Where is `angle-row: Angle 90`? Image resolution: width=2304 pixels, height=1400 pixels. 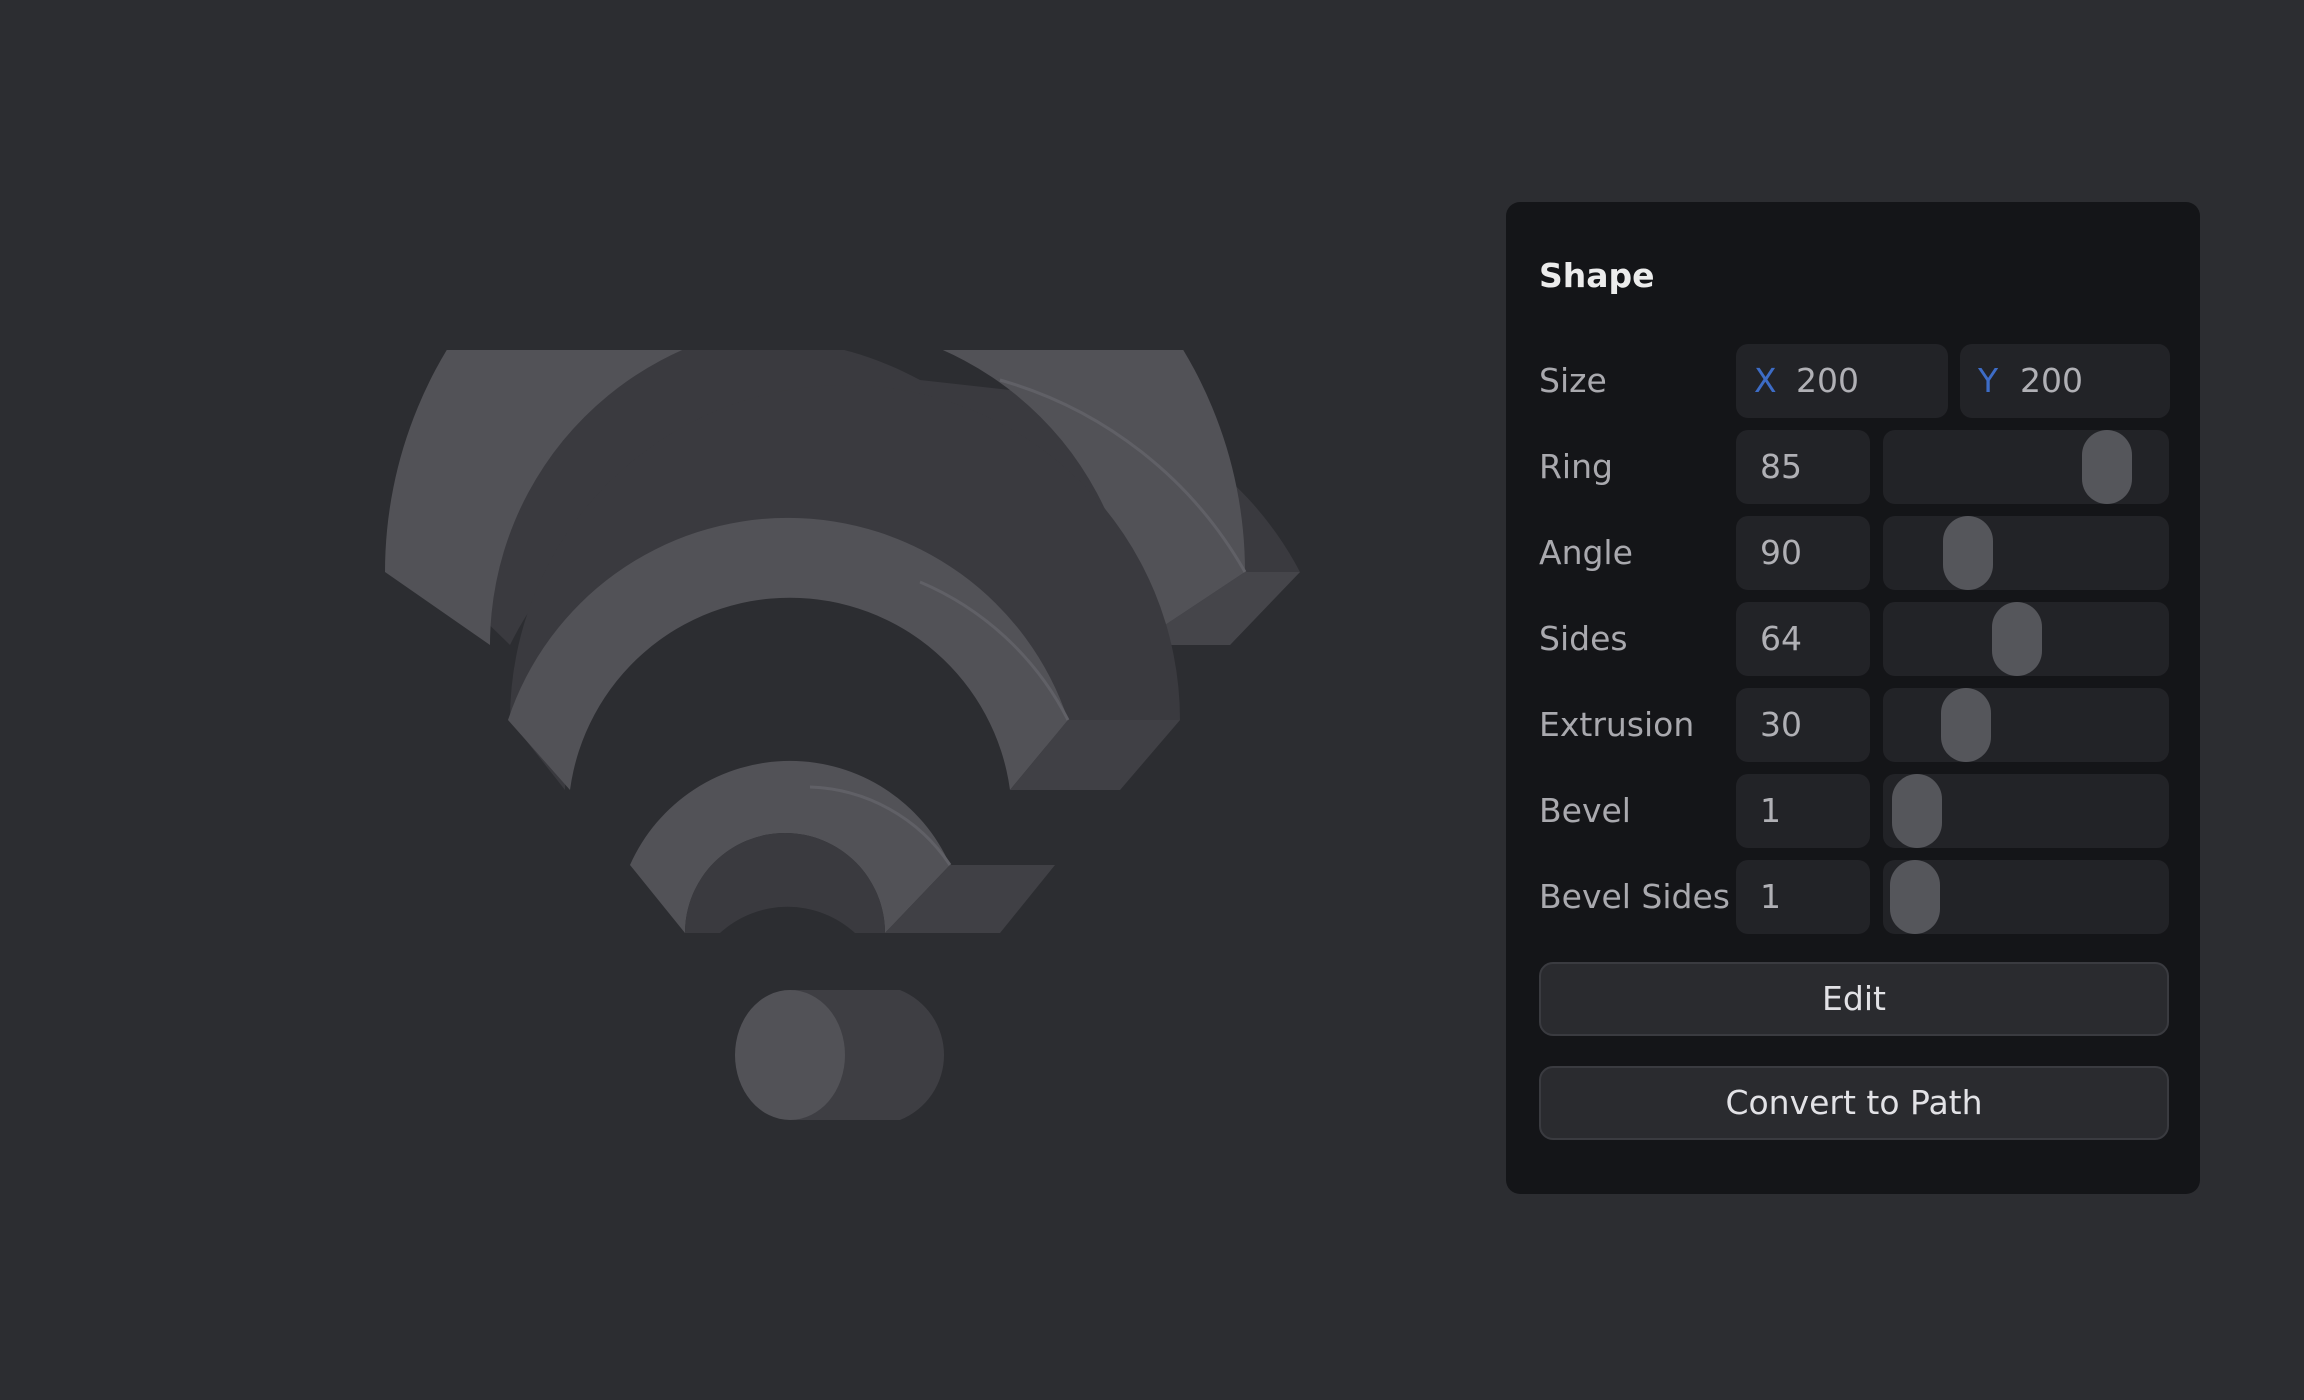 angle-row: Angle 90 is located at coordinates (1853, 553).